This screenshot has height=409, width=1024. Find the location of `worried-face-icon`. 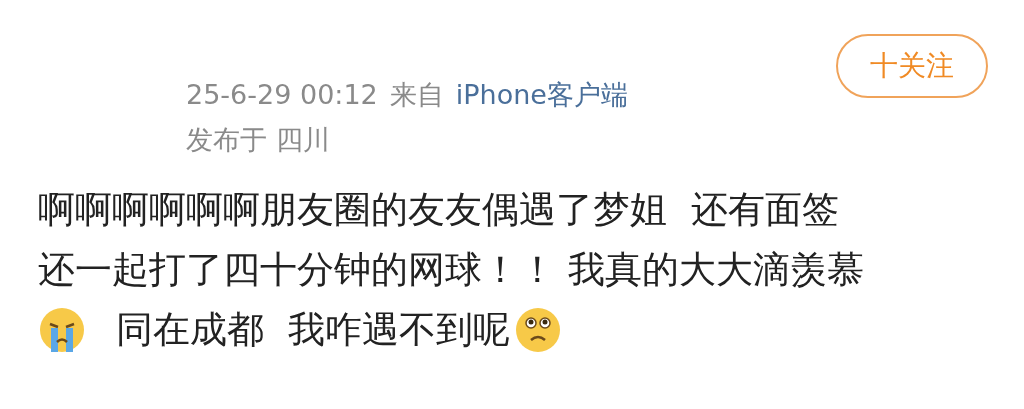

worried-face-icon is located at coordinates (537, 330).